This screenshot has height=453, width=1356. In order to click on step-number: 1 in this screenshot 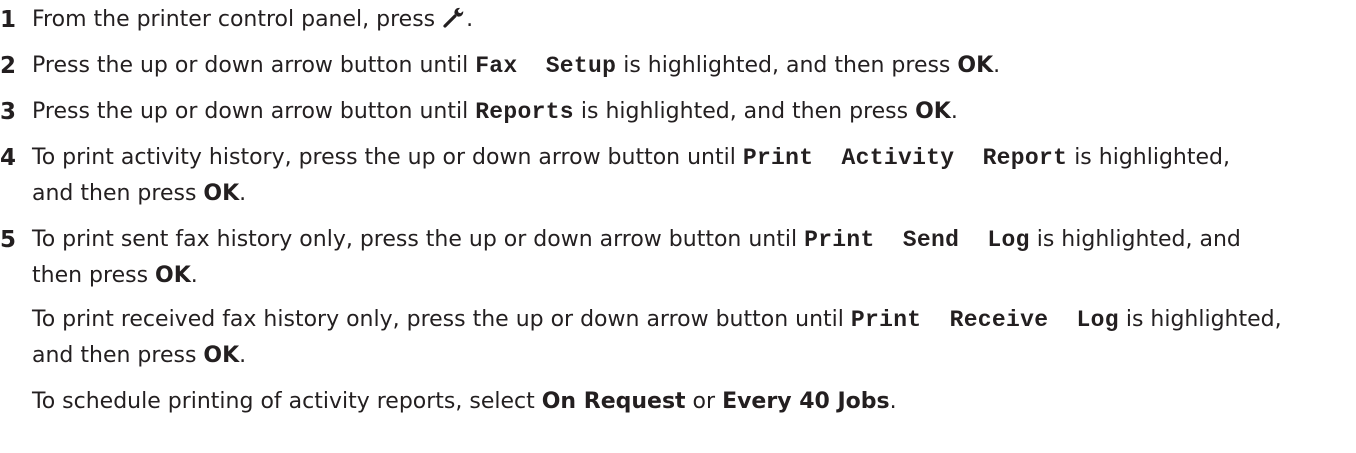, I will do `click(8, 20)`.